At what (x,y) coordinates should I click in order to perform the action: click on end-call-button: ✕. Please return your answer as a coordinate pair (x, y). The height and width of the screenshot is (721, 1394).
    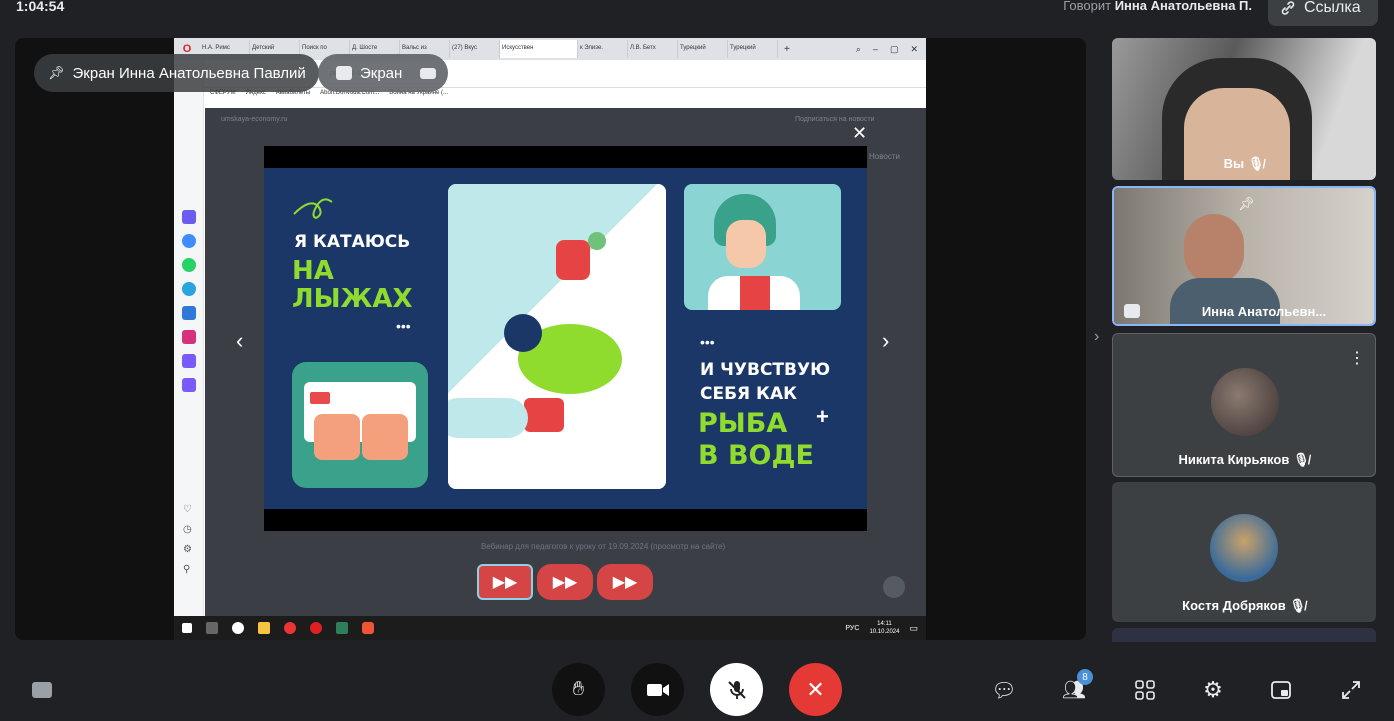
    Looking at the image, I should click on (815, 689).